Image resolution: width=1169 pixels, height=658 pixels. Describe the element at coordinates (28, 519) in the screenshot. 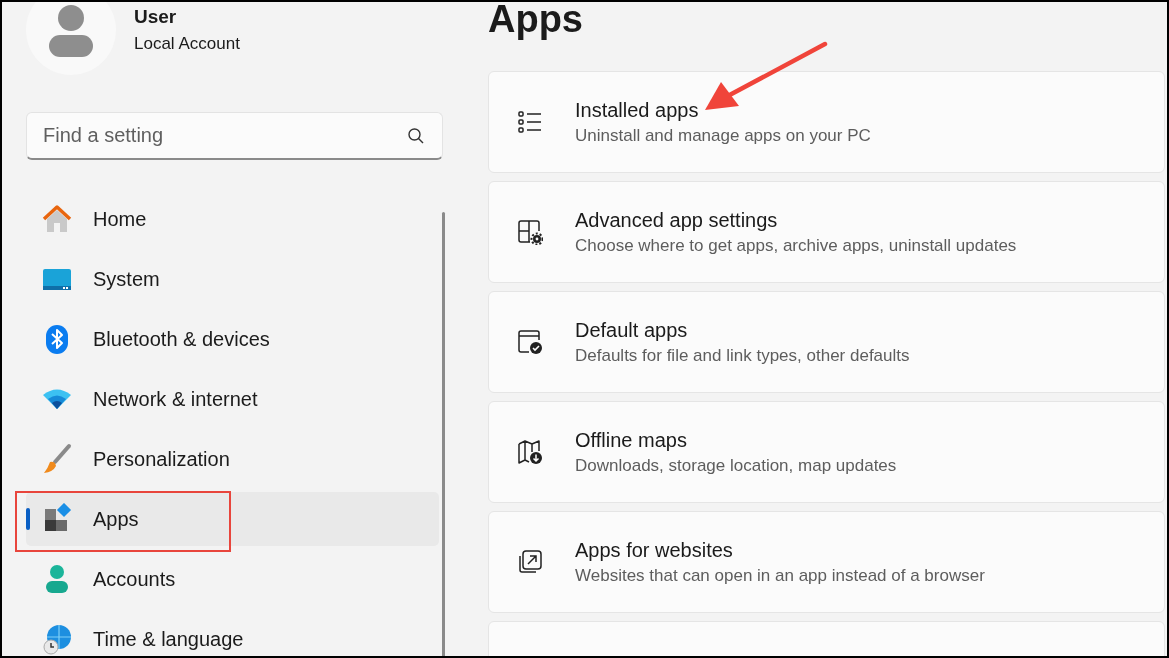

I see `selection-indicator` at that location.